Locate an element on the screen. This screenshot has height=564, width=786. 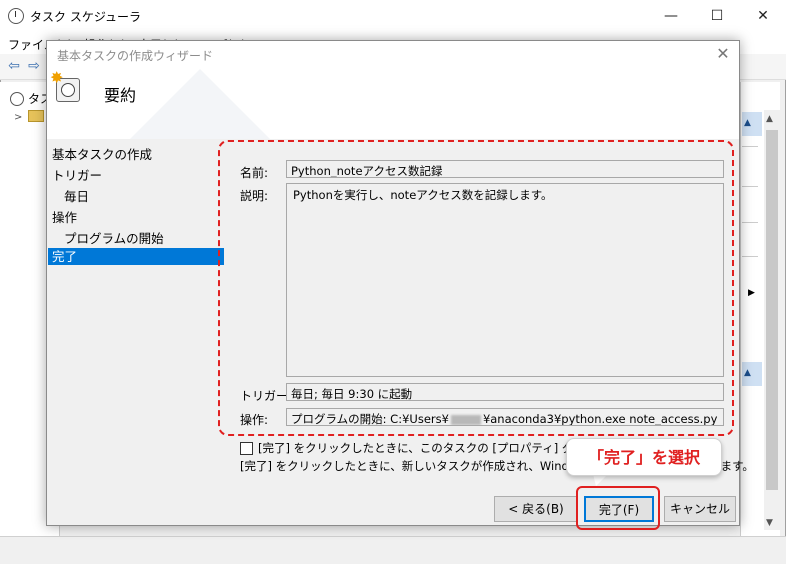
back-arrow-icon: ⇦ is located at coordinates (14, 66).